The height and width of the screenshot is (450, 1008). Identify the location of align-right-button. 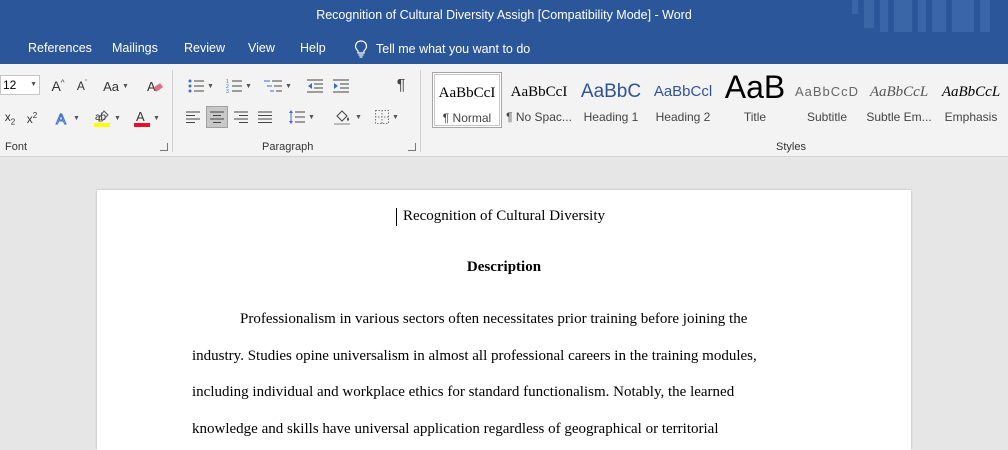
(241, 117).